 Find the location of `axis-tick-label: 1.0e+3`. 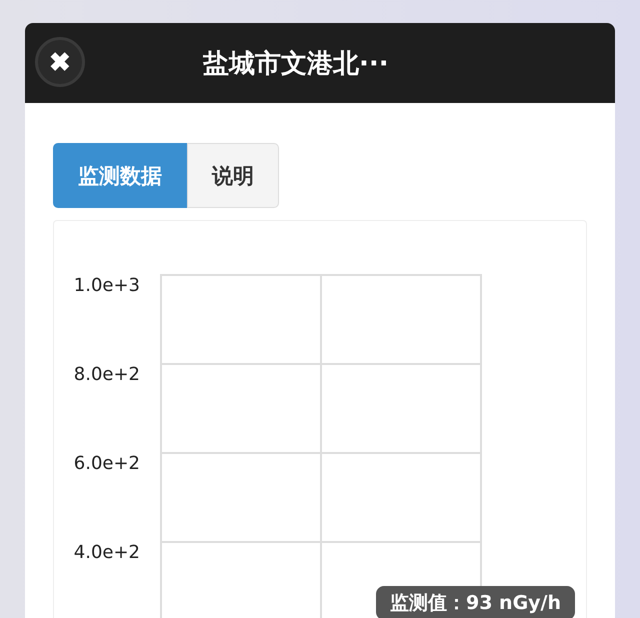

axis-tick-label: 1.0e+3 is located at coordinates (107, 285).